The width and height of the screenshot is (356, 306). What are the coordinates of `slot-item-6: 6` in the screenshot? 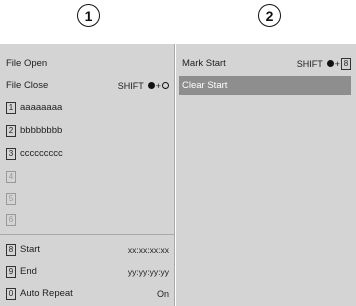 It's located at (87, 219).